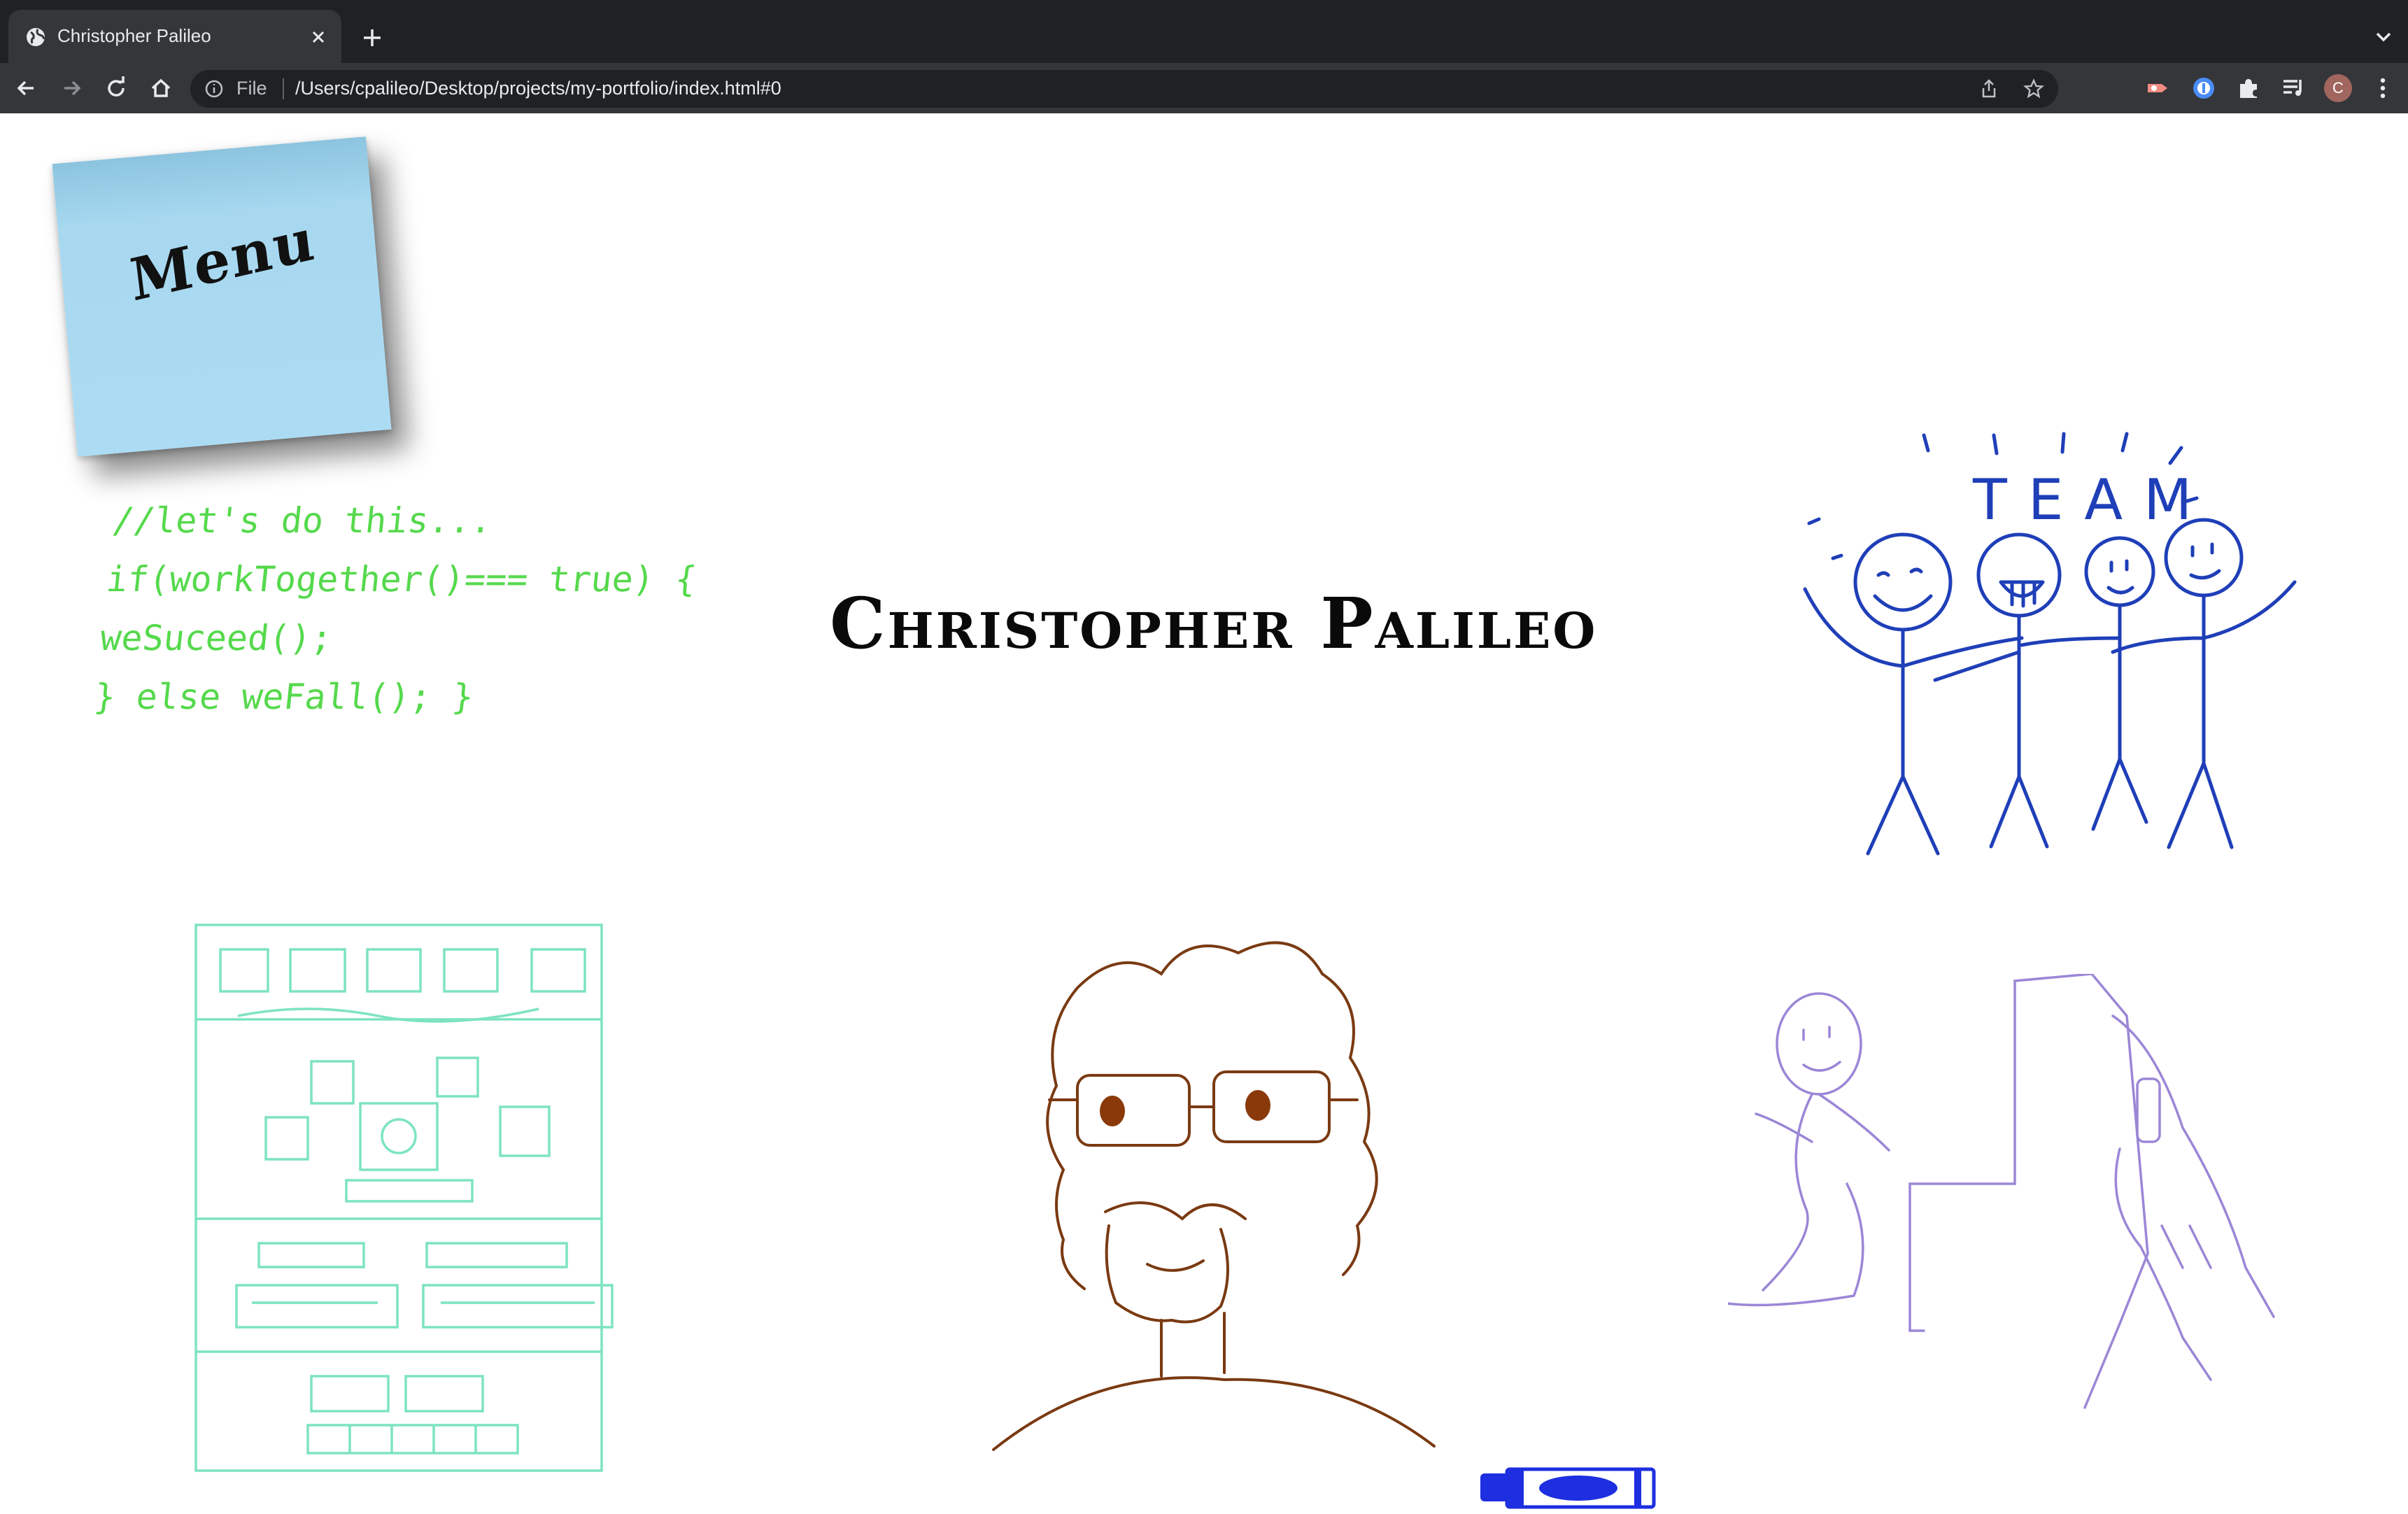 The image size is (2408, 1514). I want to click on browser-tab: Christopher Palileo, so click(175, 36).